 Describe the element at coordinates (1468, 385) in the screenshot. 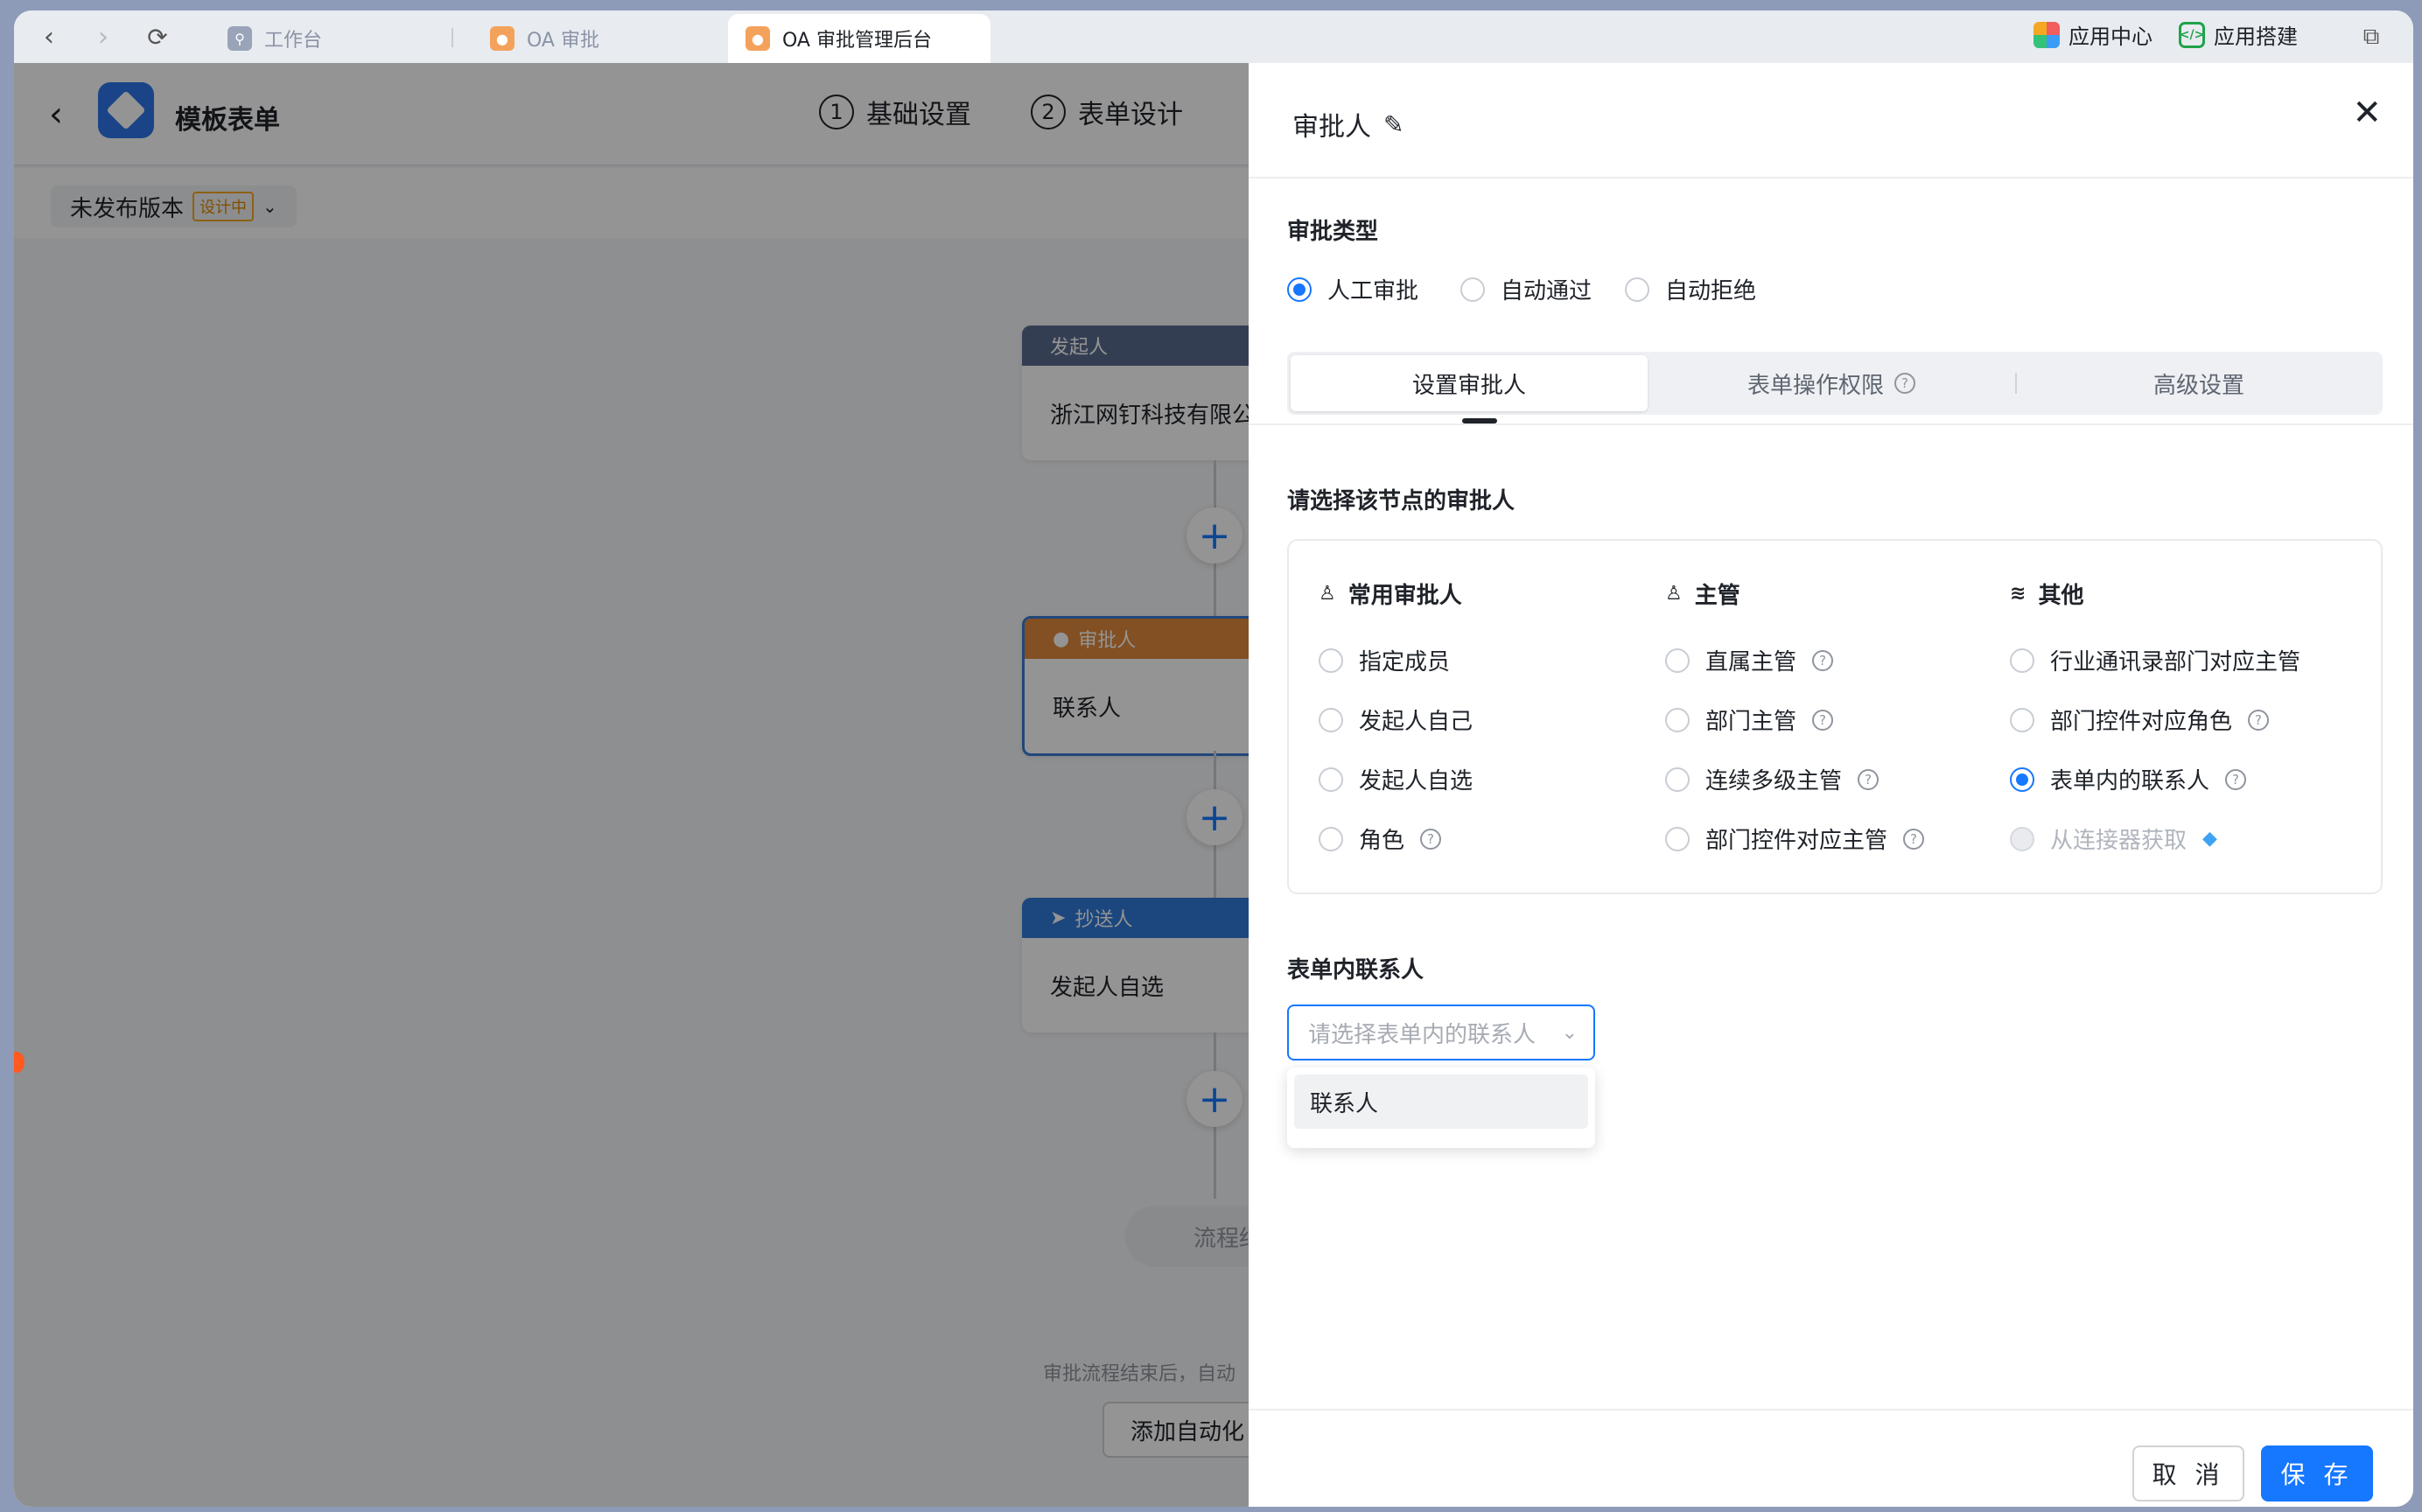

I see `tab-label: 设置审批人` at that location.